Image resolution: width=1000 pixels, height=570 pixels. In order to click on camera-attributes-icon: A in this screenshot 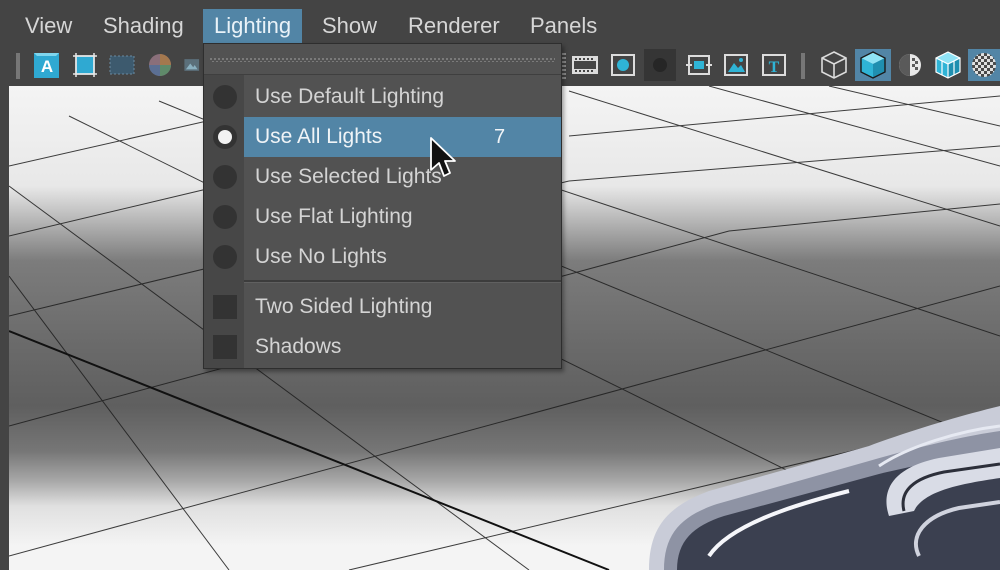, I will do `click(47, 65)`.